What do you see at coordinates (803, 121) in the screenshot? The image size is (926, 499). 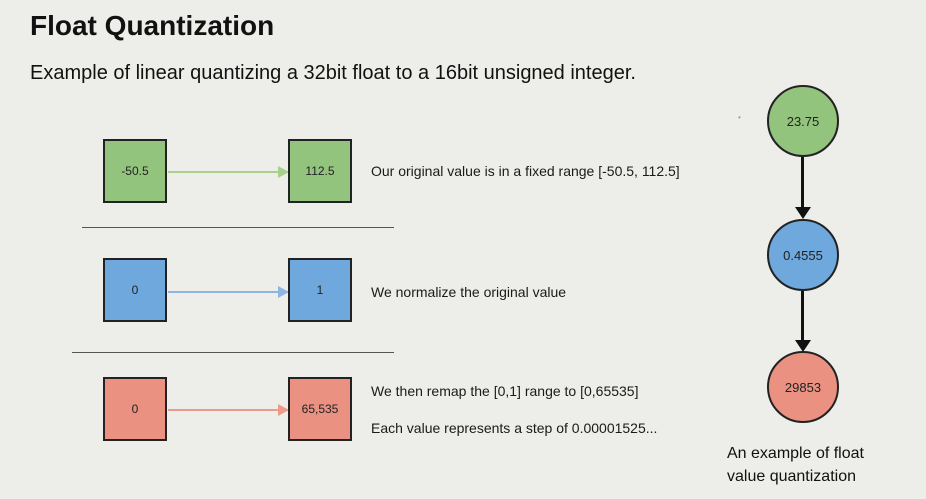 I see `example-float-node: 23.75` at bounding box center [803, 121].